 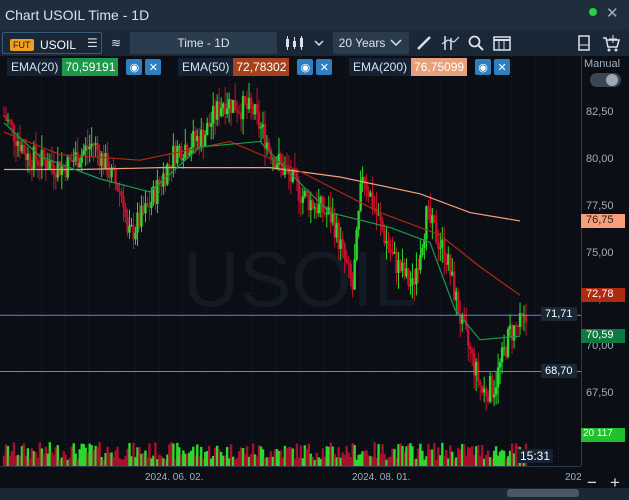 I want to click on scrollbar-thumb, so click(x=543, y=493).